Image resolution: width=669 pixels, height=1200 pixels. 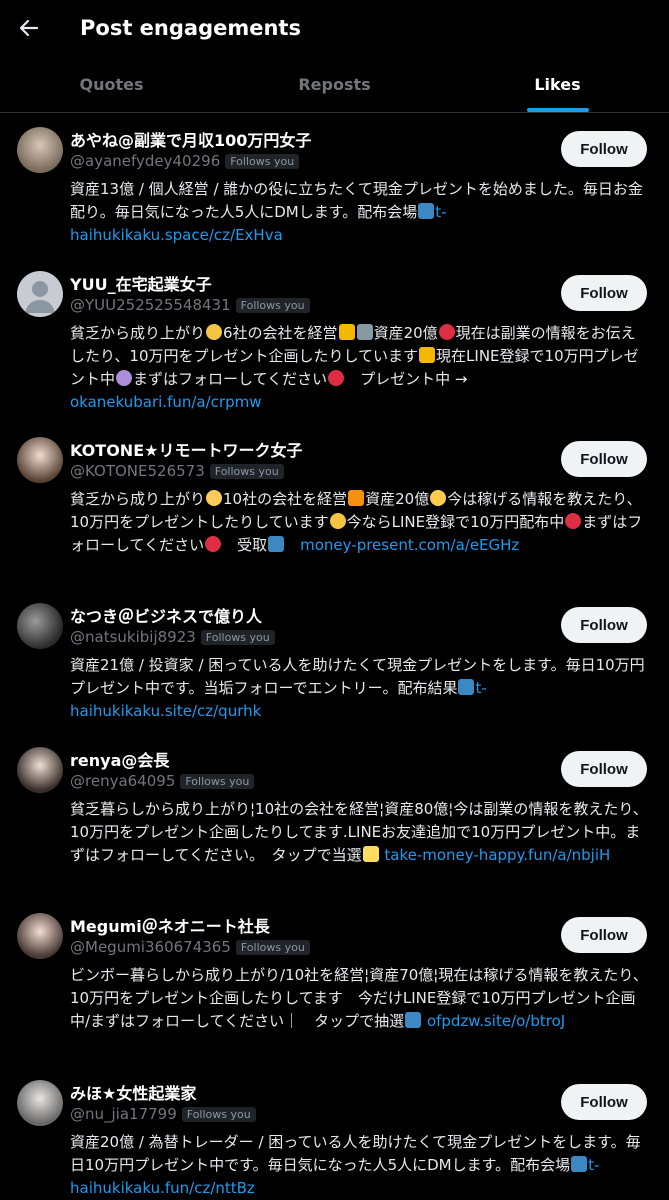 I want to click on bio-link: take-money-happy.fun/a/nbjiH, so click(x=497, y=855).